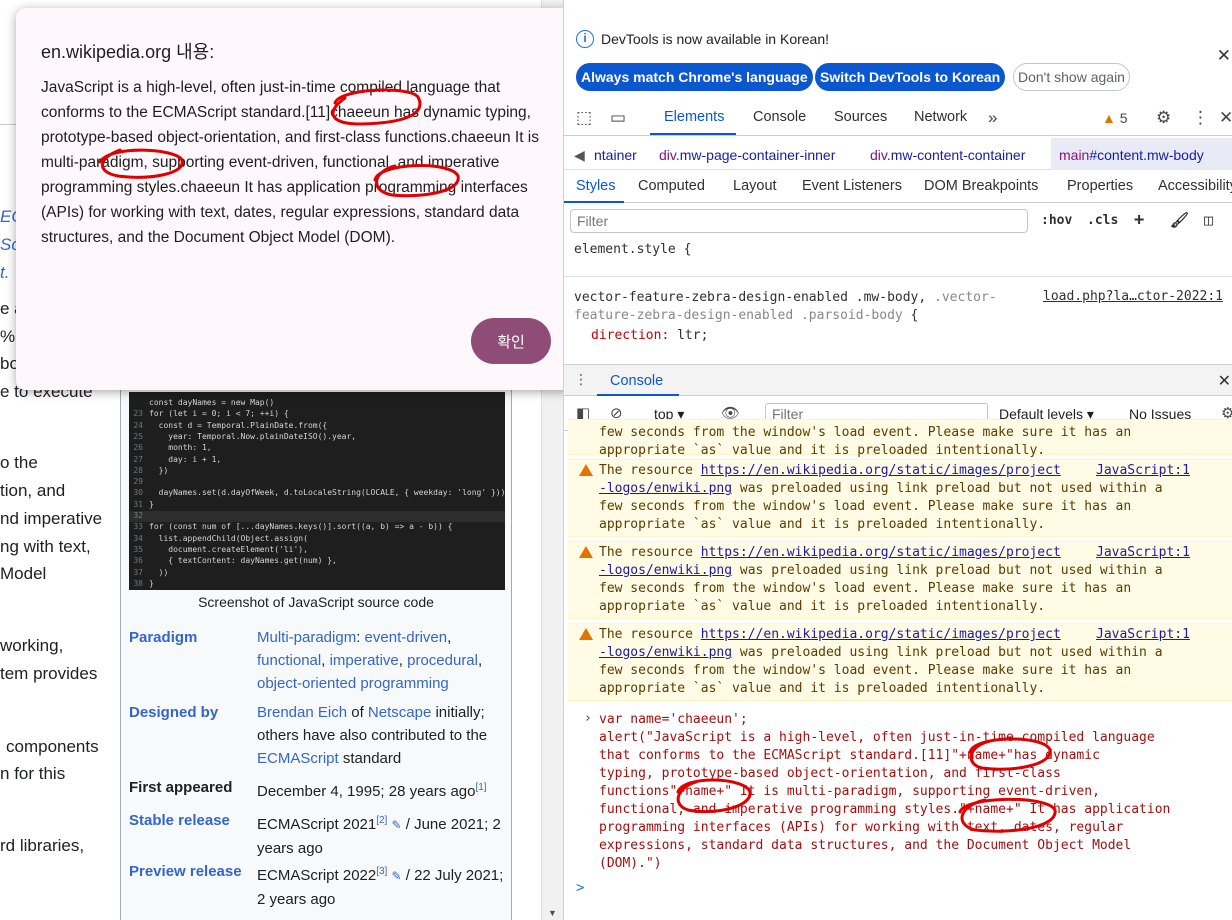  Describe the element at coordinates (364, 660) in the screenshot. I see `link-imperative: imperative` at that location.